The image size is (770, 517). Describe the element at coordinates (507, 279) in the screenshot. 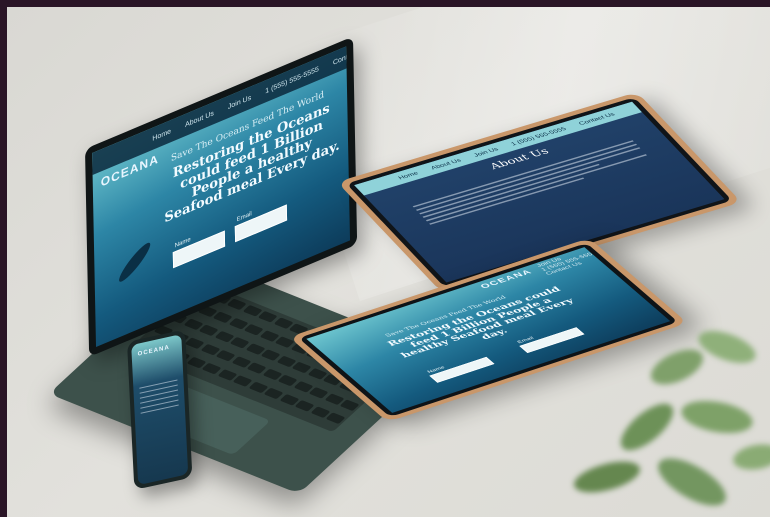

I see `tablet-front-logo: OCEANA` at that location.